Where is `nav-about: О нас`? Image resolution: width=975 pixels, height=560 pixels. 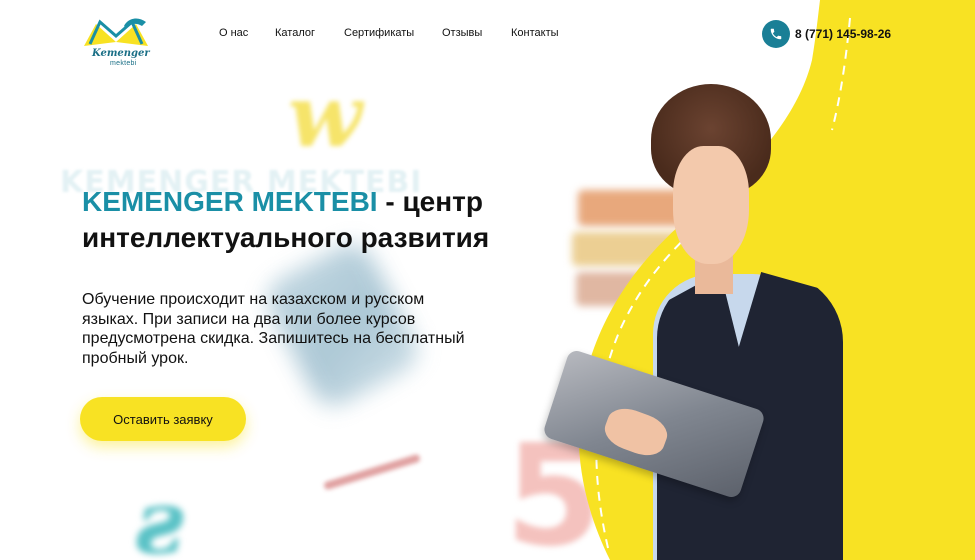
nav-about: О нас is located at coordinates (233, 33).